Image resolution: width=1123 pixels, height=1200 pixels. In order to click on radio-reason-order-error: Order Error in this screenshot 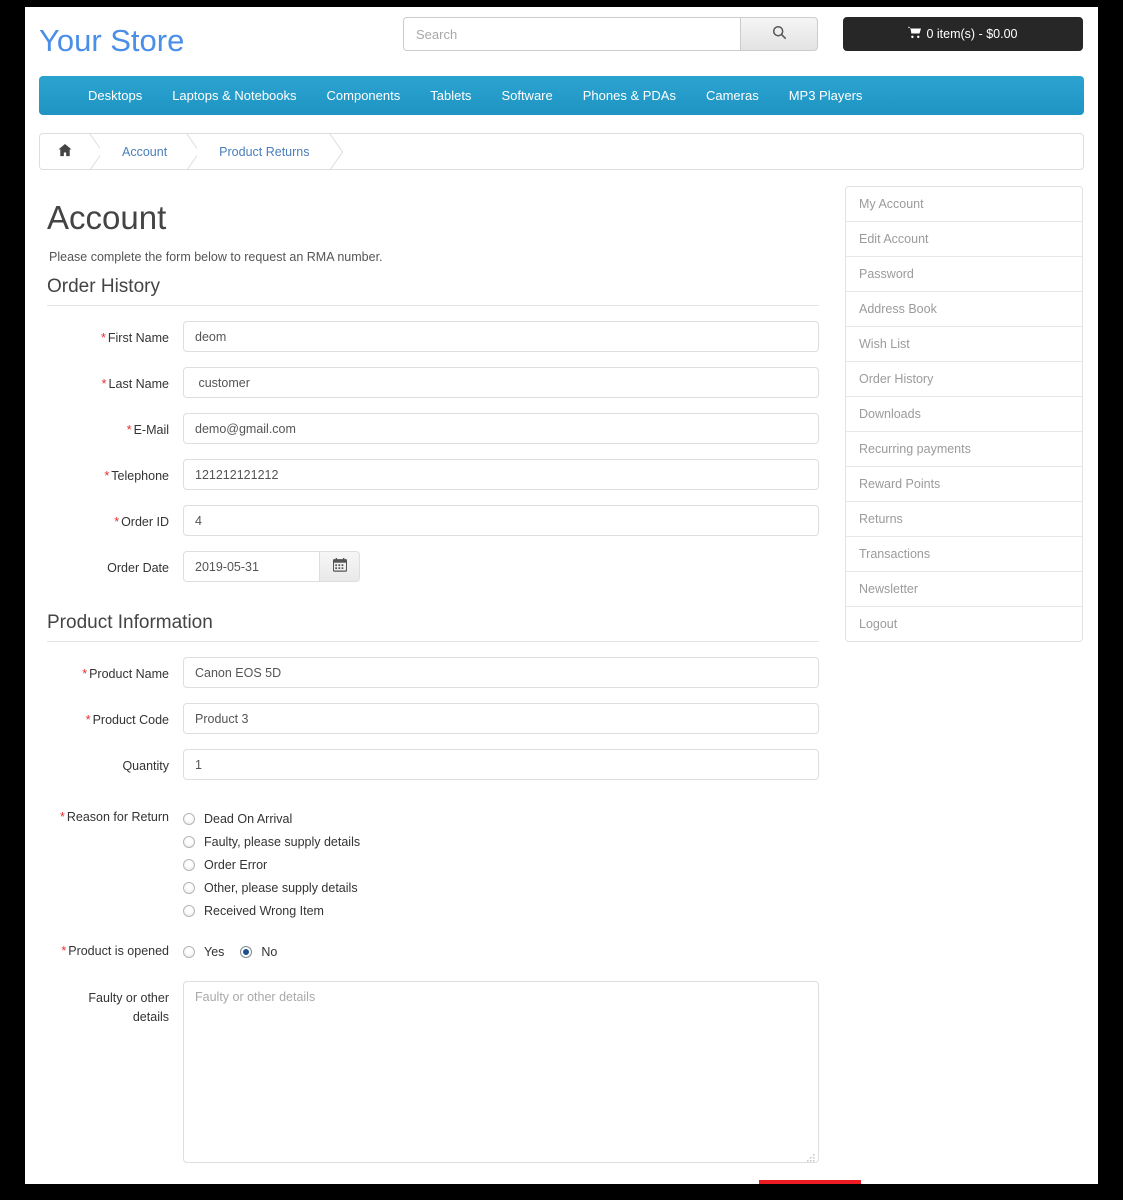, I will do `click(515, 864)`.